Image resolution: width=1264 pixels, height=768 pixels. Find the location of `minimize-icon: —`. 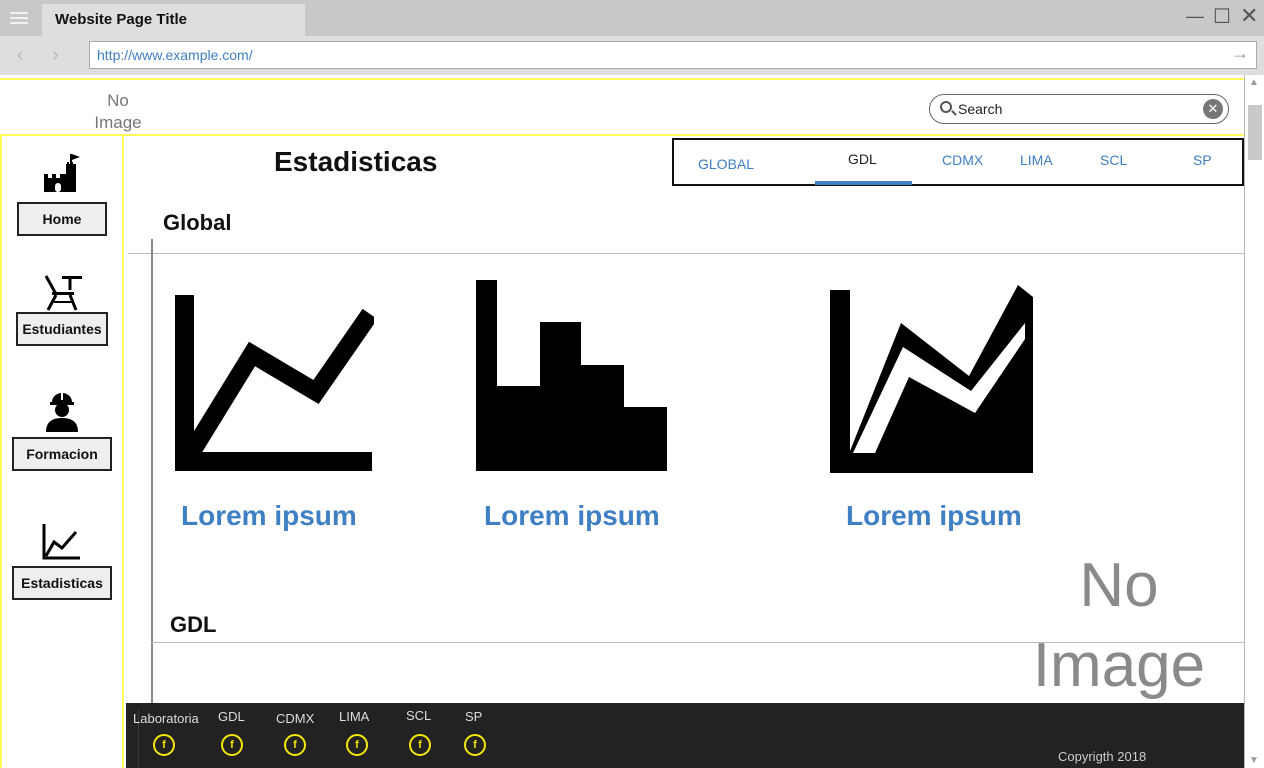

minimize-icon: — is located at coordinates (1195, 16).